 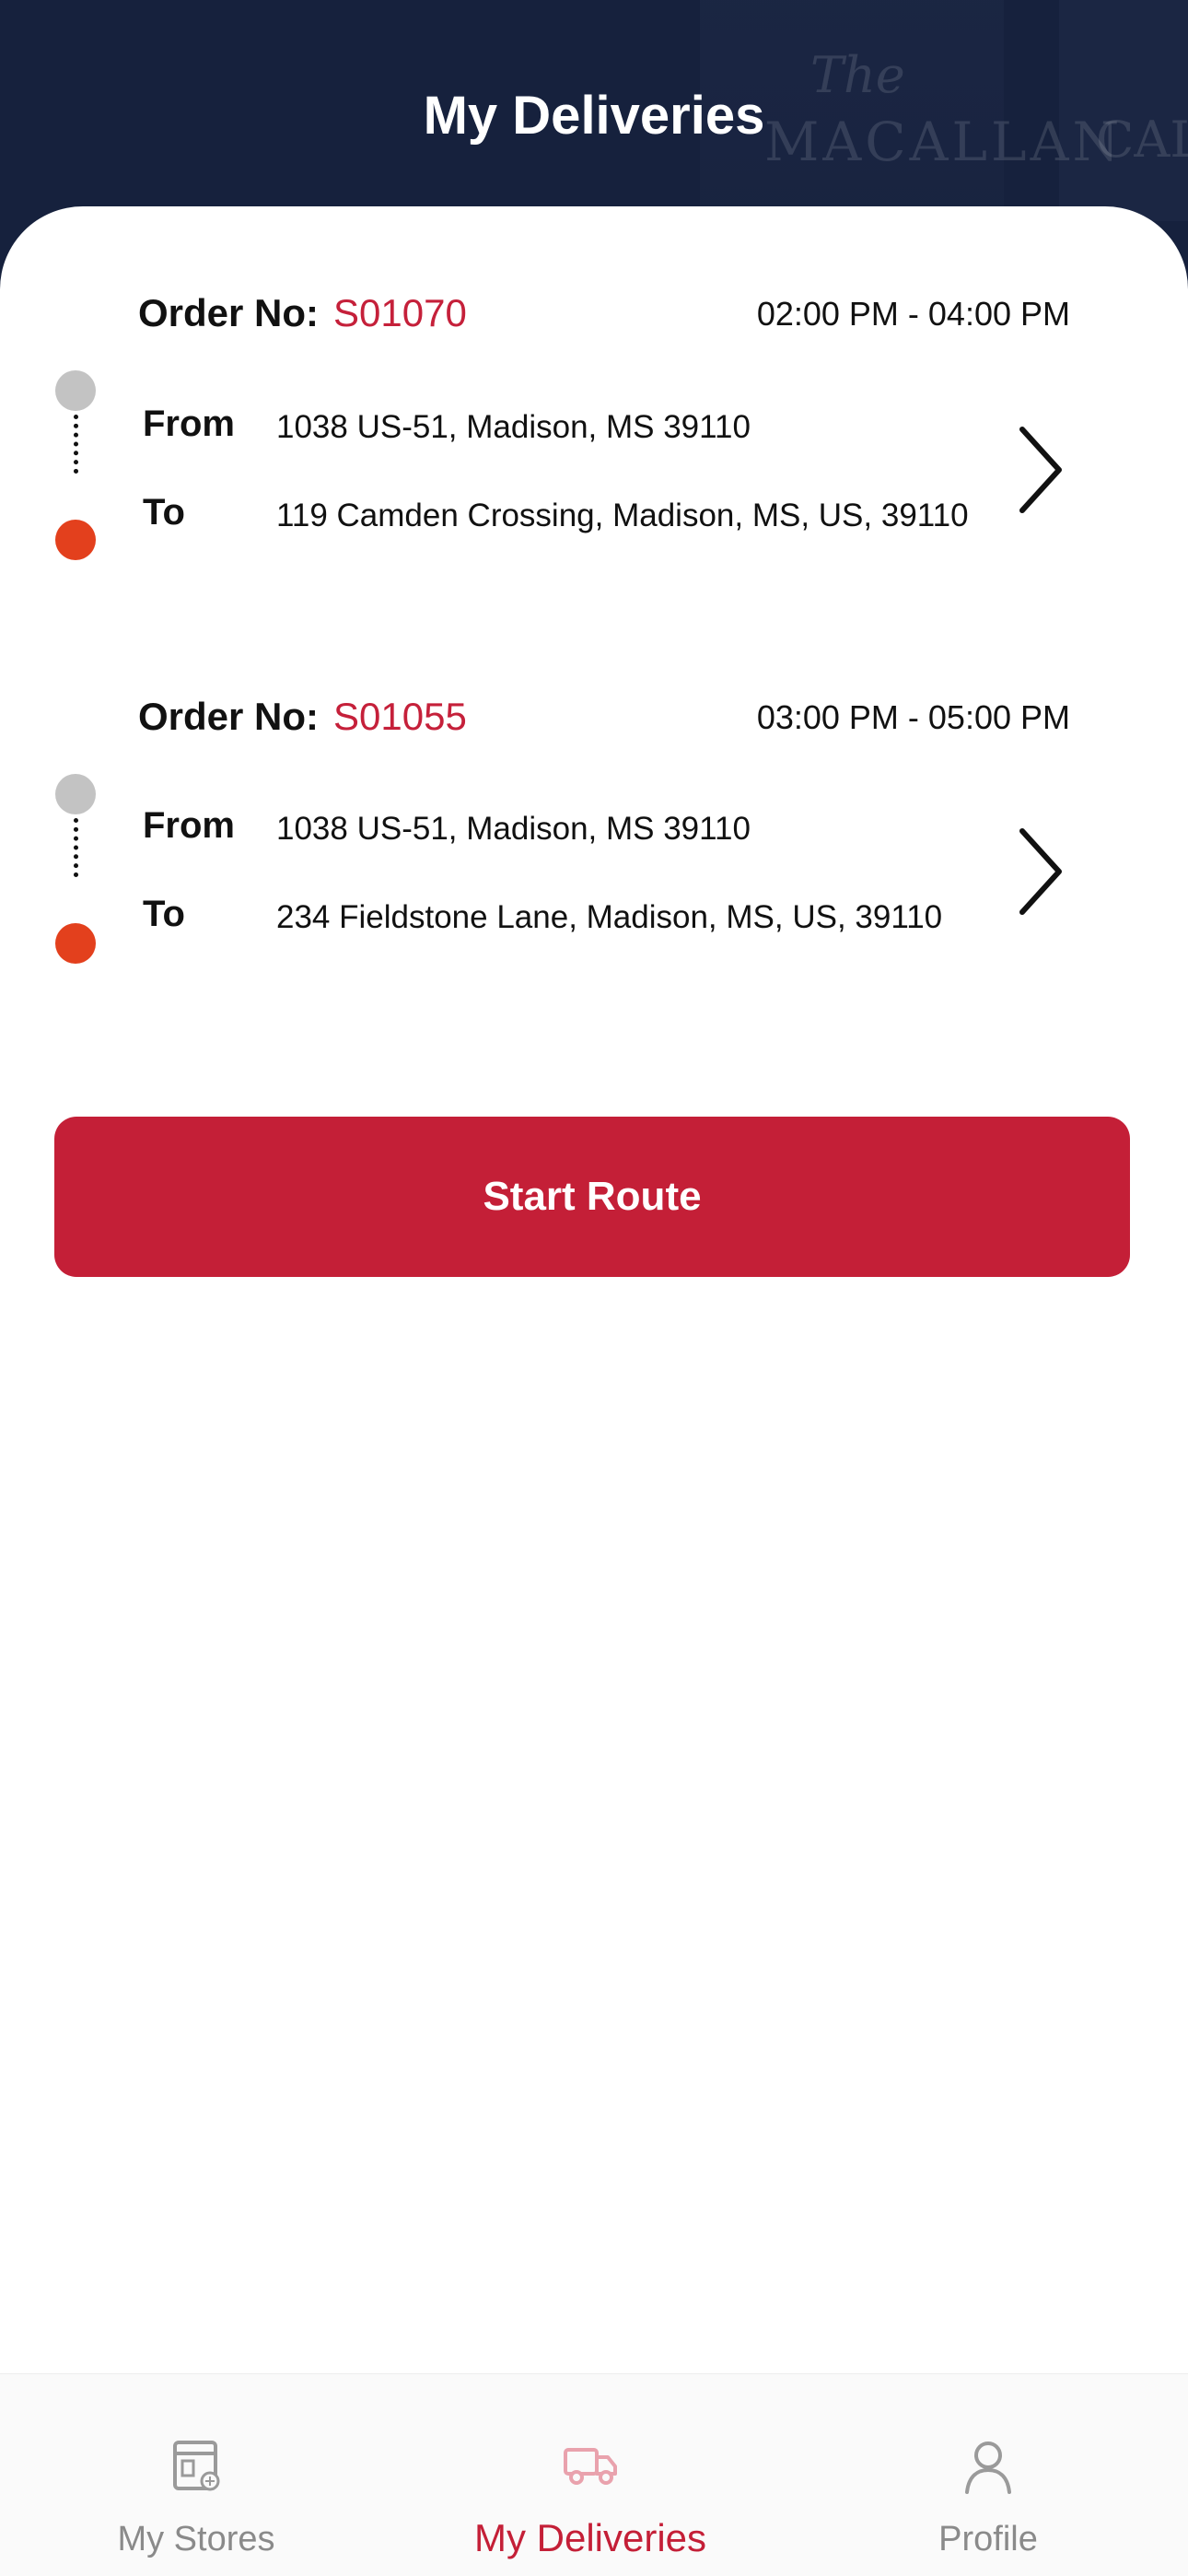 I want to click on nav-label: My Deliveries, so click(x=590, y=2537).